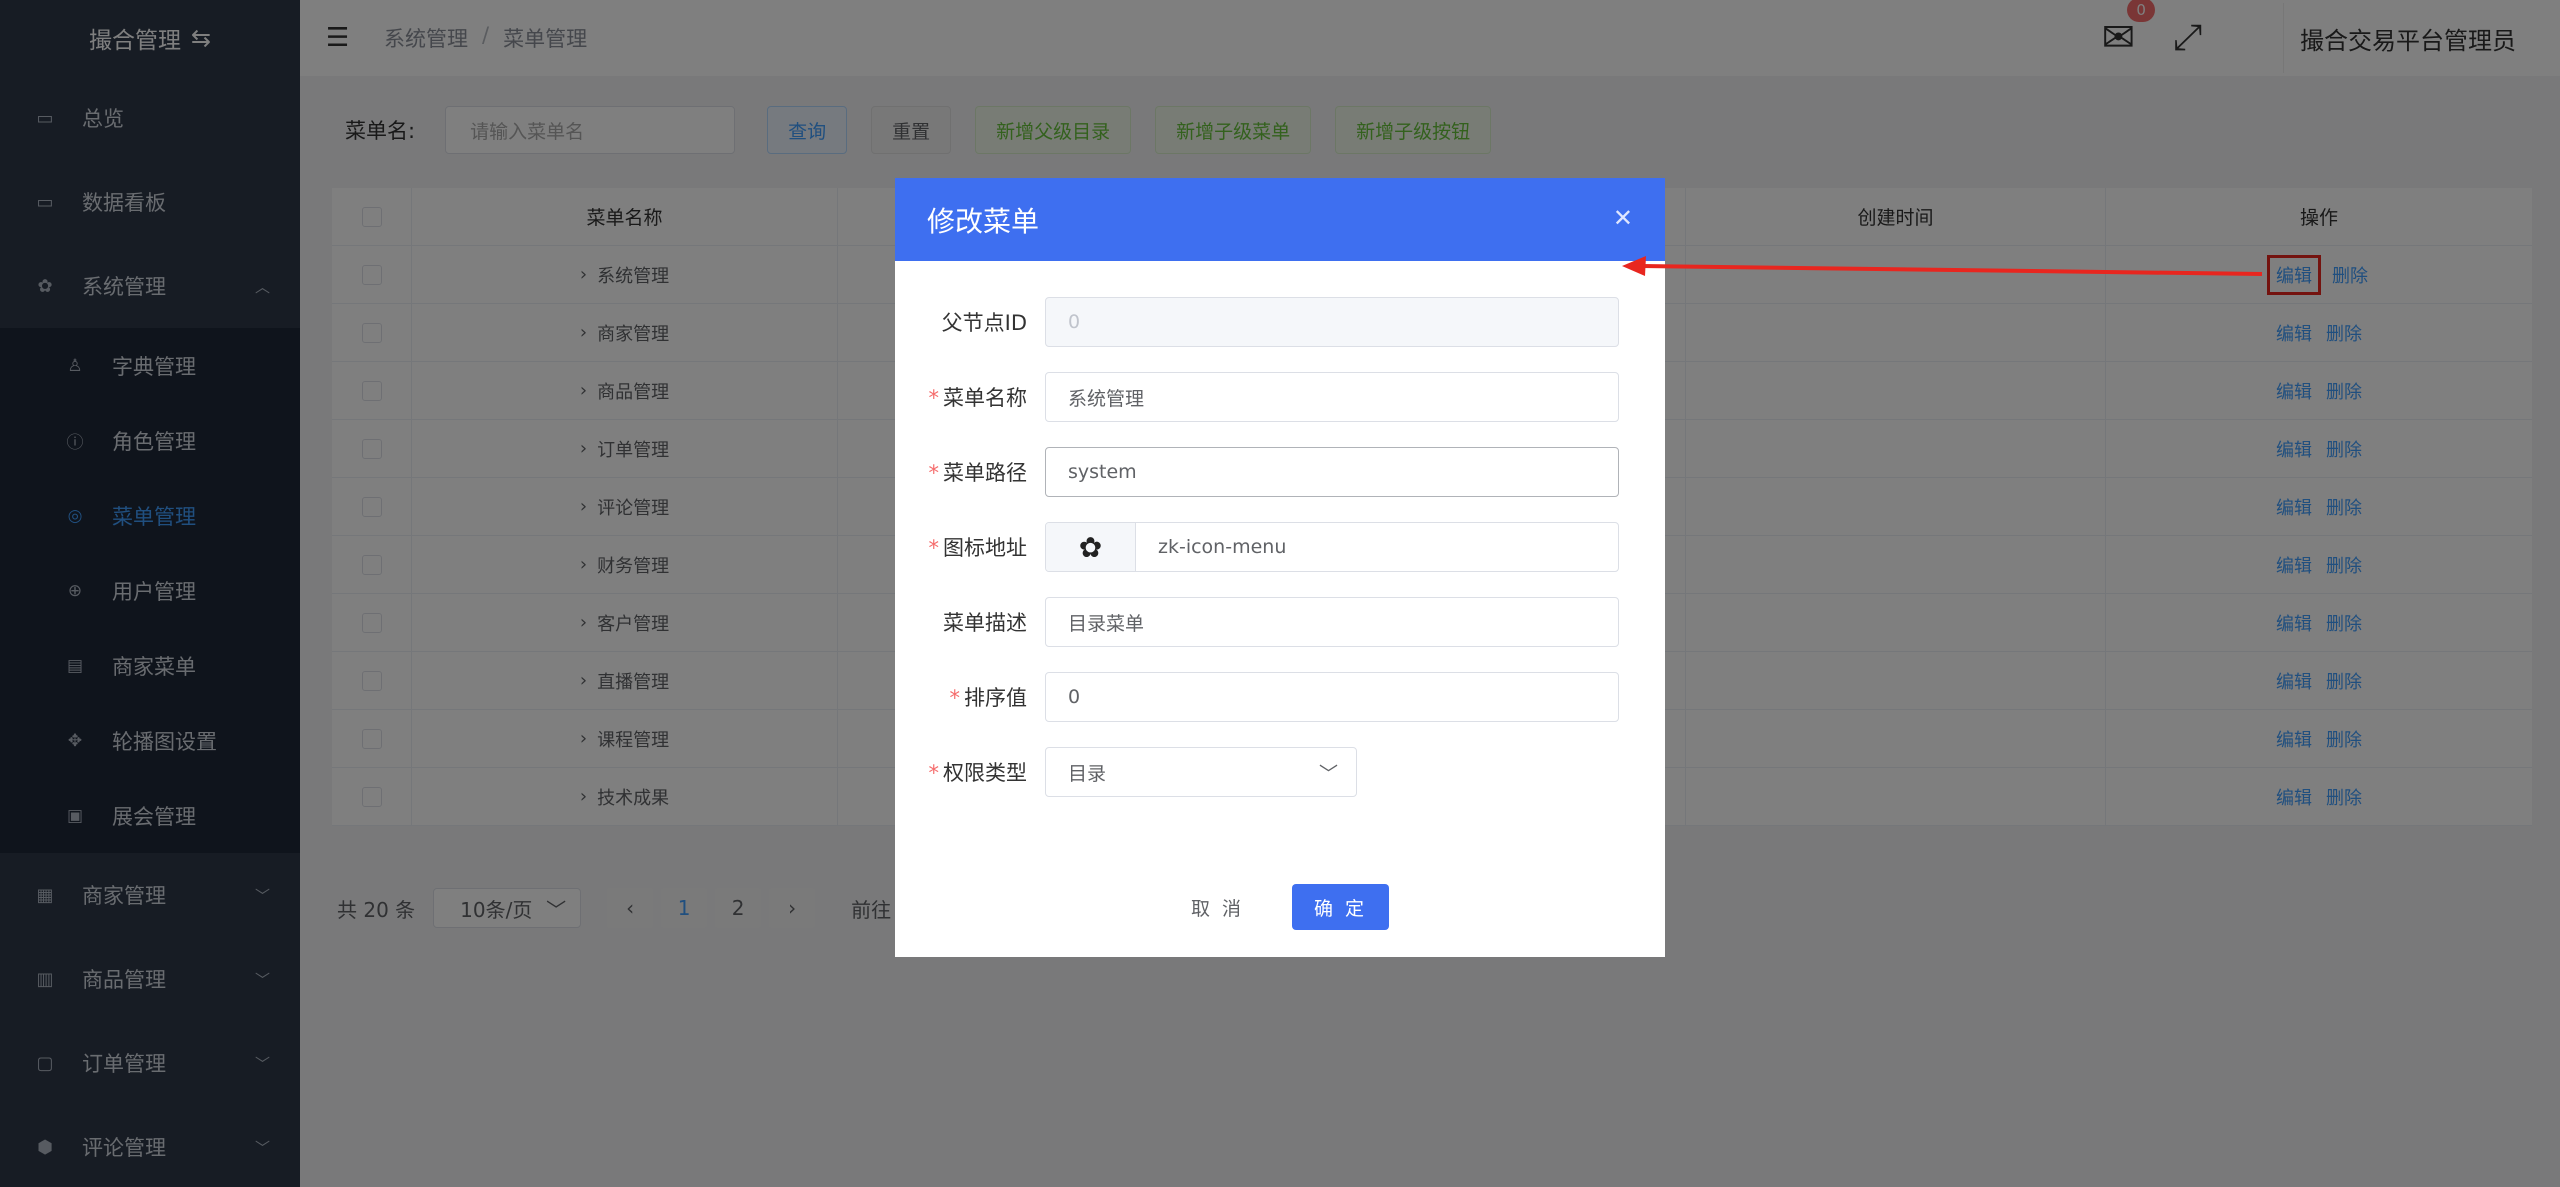 The height and width of the screenshot is (1187, 2560). What do you see at coordinates (1332, 547) in the screenshot?
I see `icon-address-field: ✿ zk-icon-menu` at bounding box center [1332, 547].